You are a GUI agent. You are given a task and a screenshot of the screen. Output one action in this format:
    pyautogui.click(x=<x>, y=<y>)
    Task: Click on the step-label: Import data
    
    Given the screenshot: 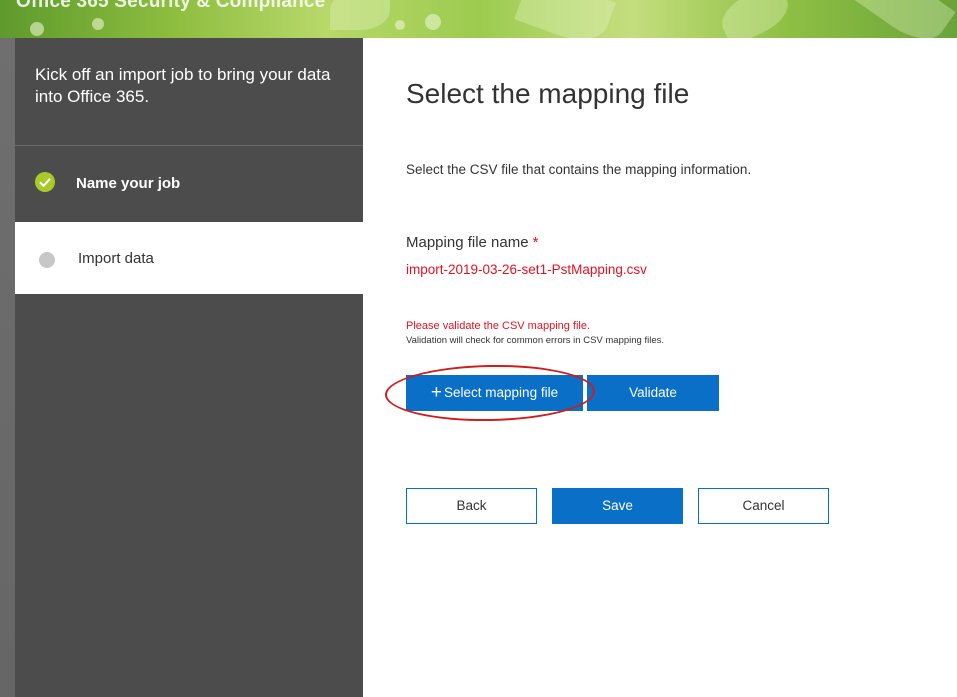 What is the action you would take?
    pyautogui.click(x=116, y=258)
    